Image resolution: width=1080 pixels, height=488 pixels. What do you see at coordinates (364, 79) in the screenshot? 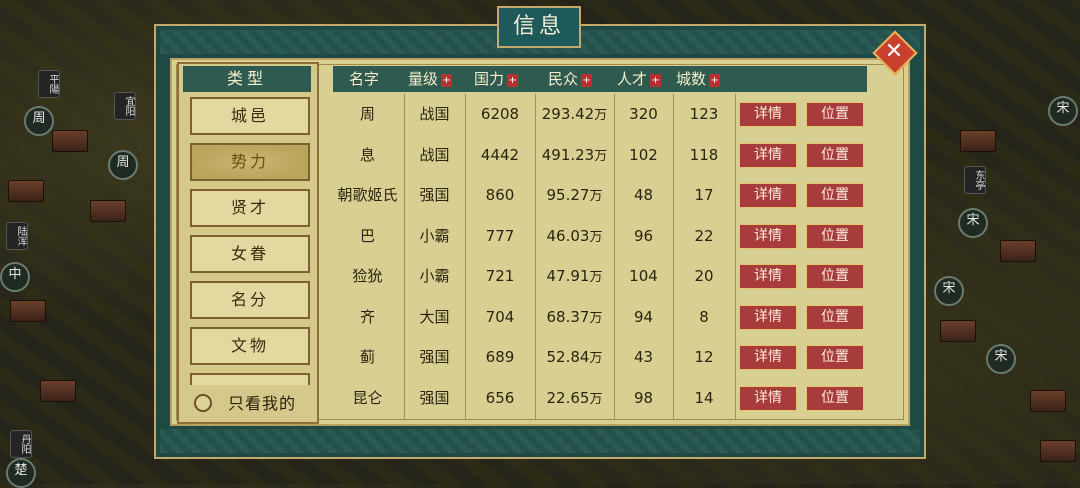
I see `column-header-0: 名字` at bounding box center [364, 79].